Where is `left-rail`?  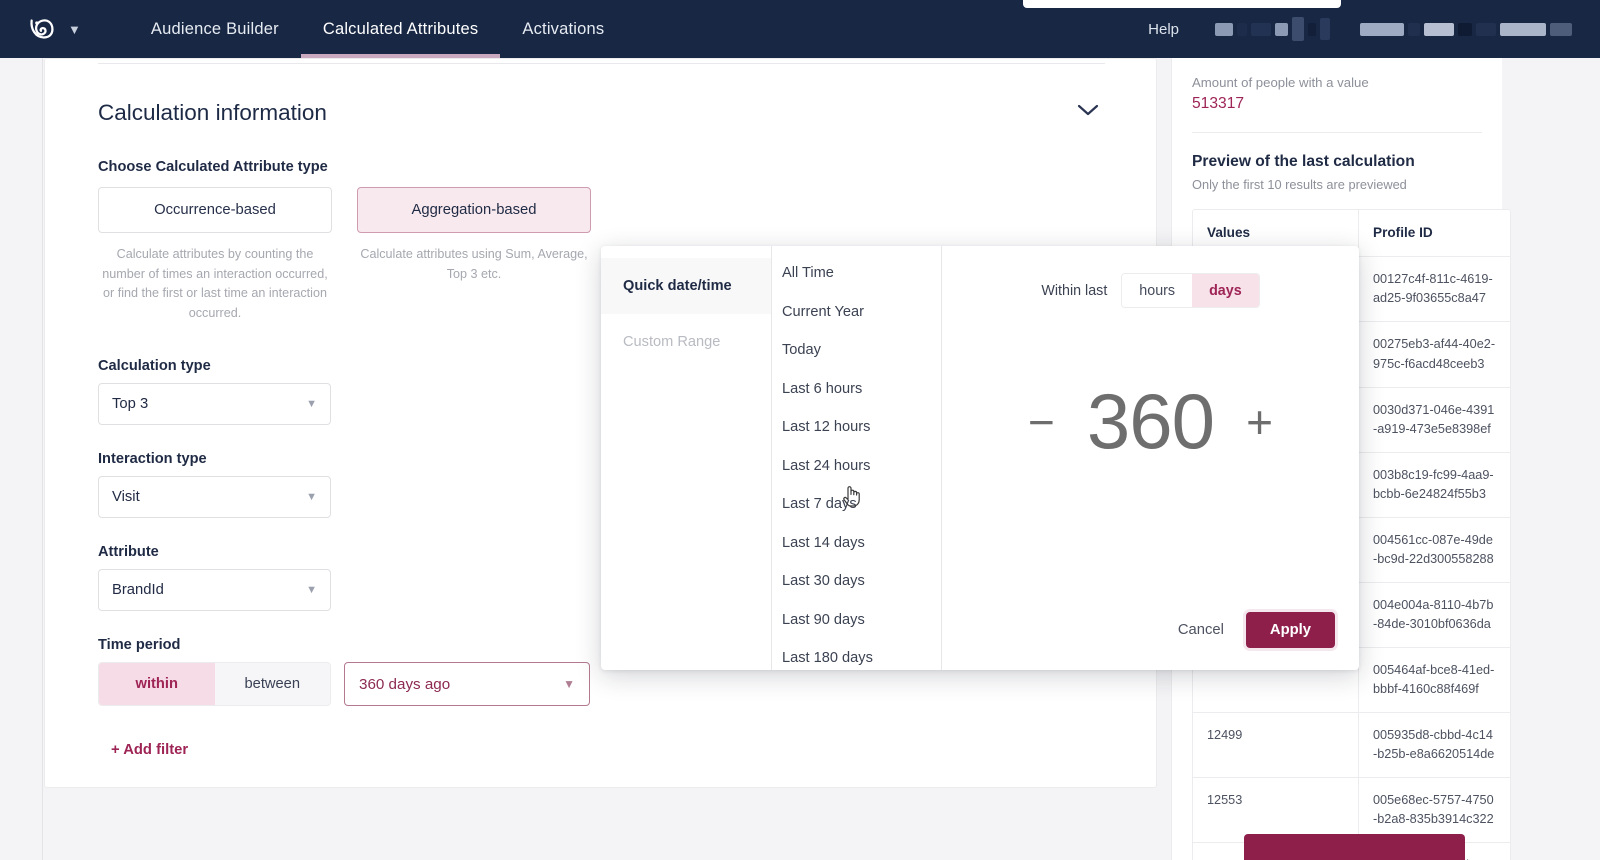
left-rail is located at coordinates (21, 459).